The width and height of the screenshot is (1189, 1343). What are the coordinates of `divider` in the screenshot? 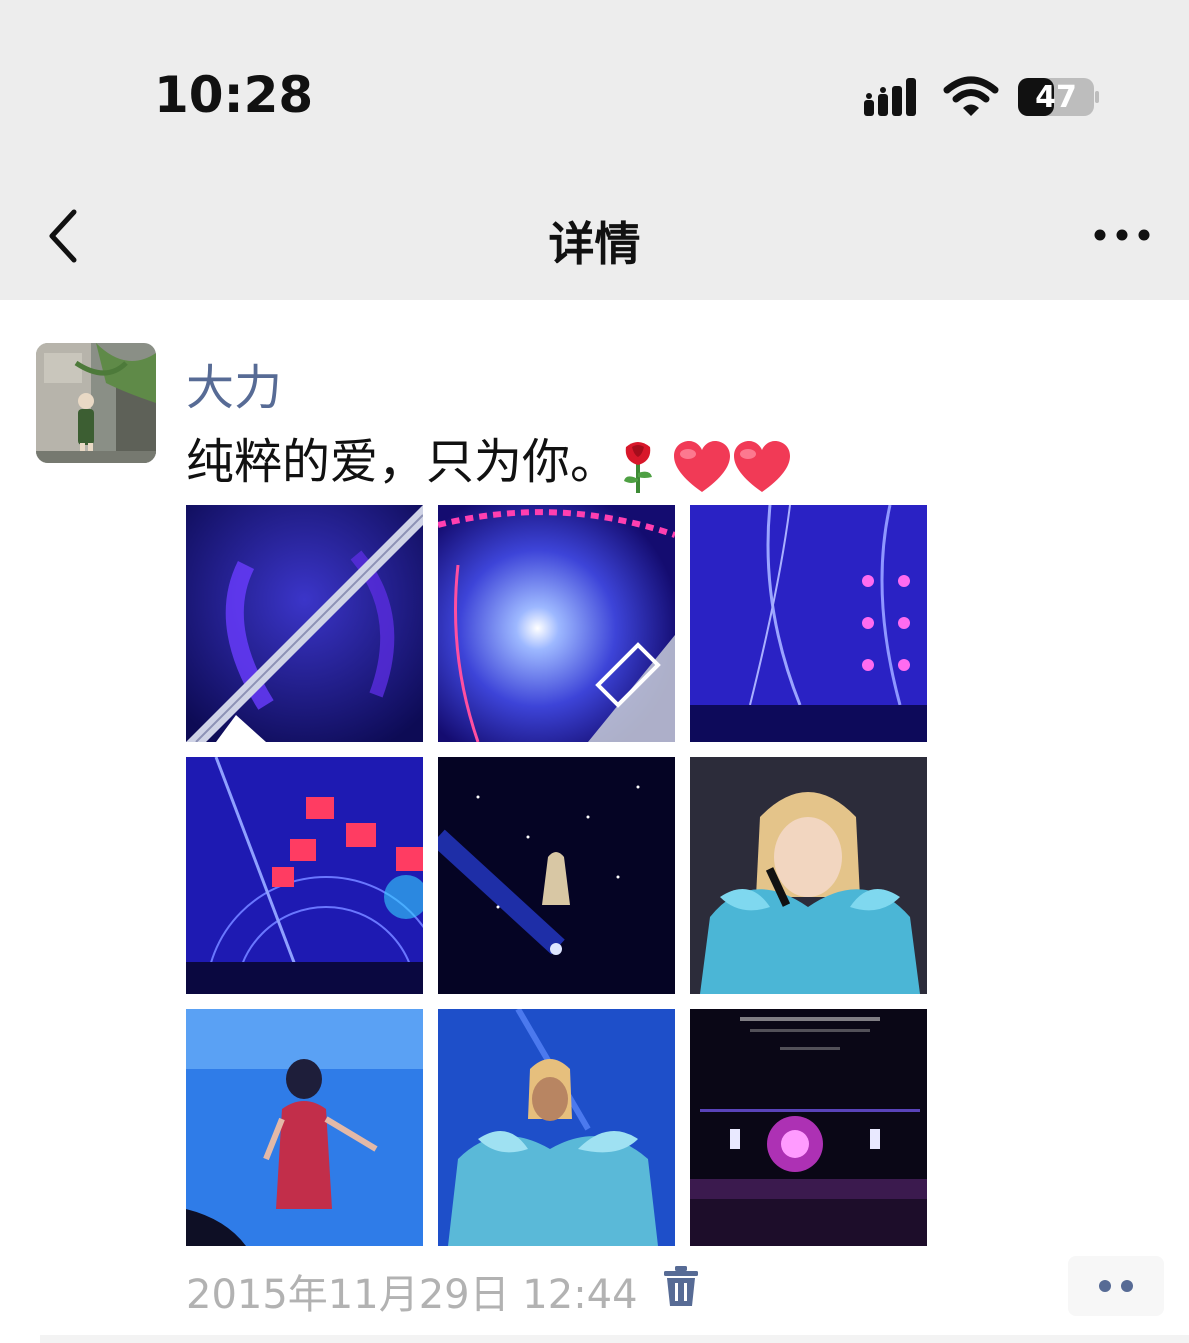 It's located at (614, 1339).